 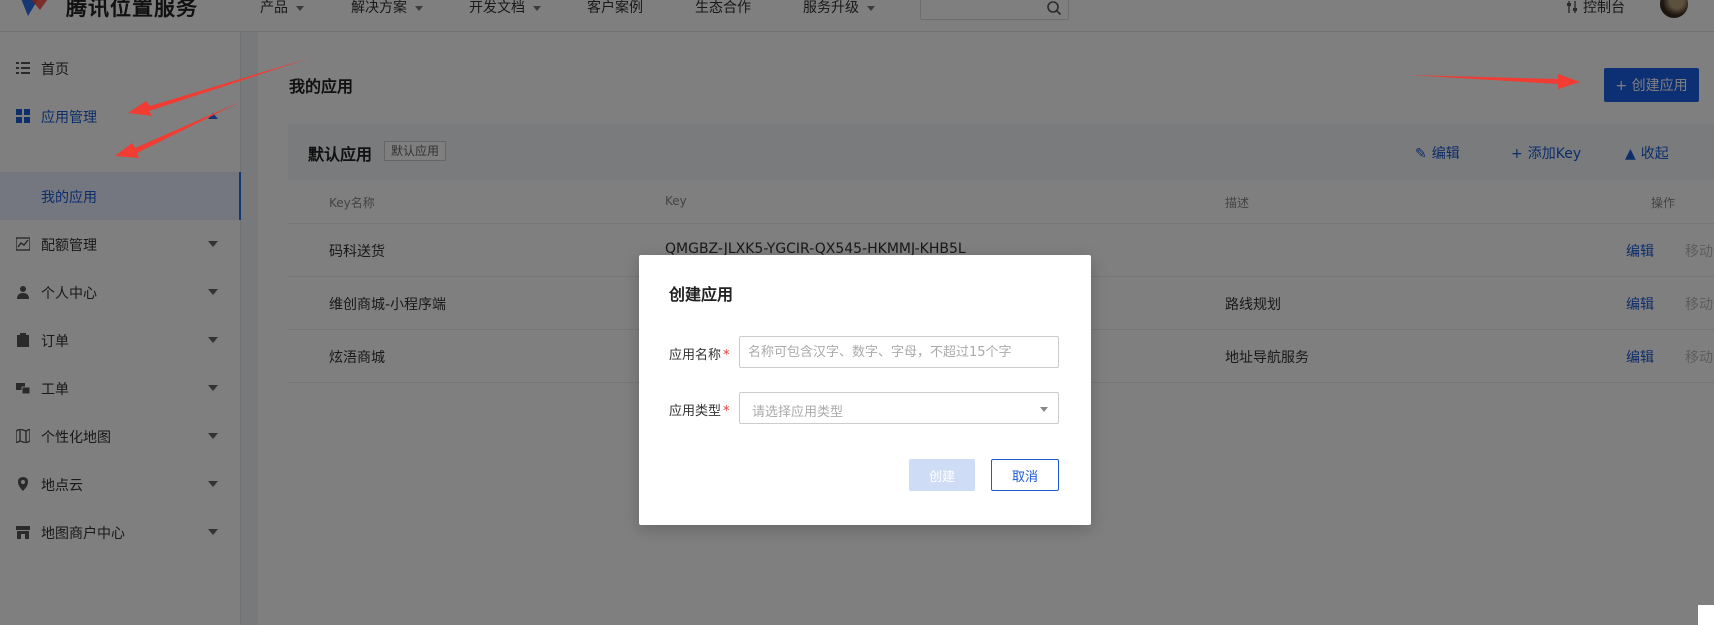 What do you see at coordinates (942, 475) in the screenshot?
I see `dialog-create-button: 创建` at bounding box center [942, 475].